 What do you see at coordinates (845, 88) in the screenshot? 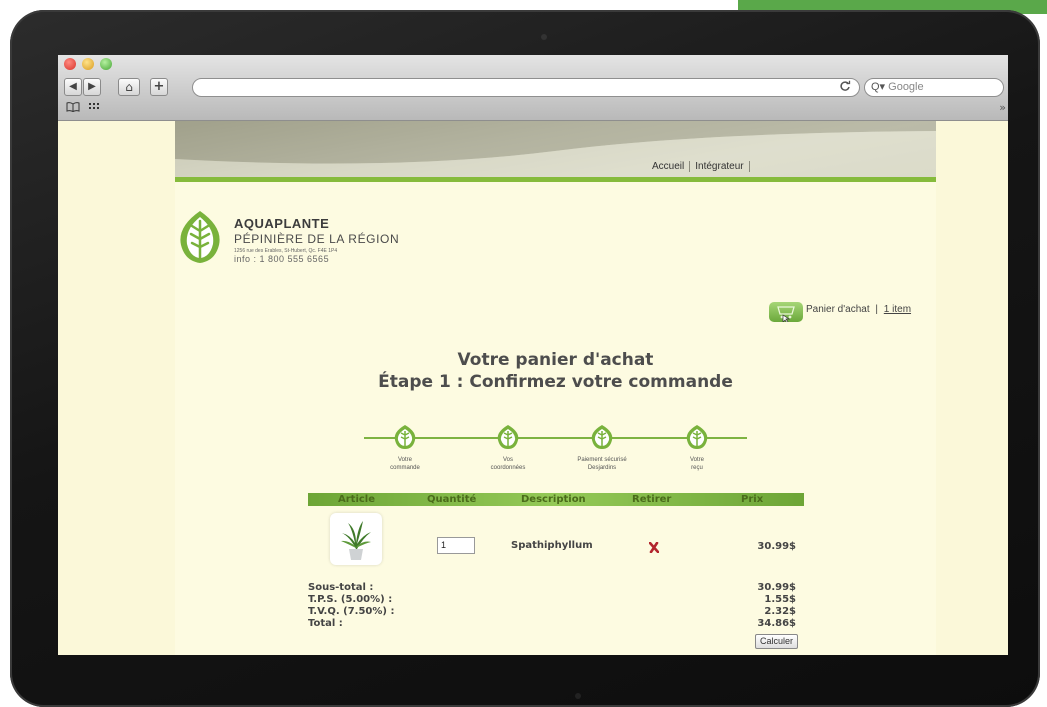
I see `reload-icon` at bounding box center [845, 88].